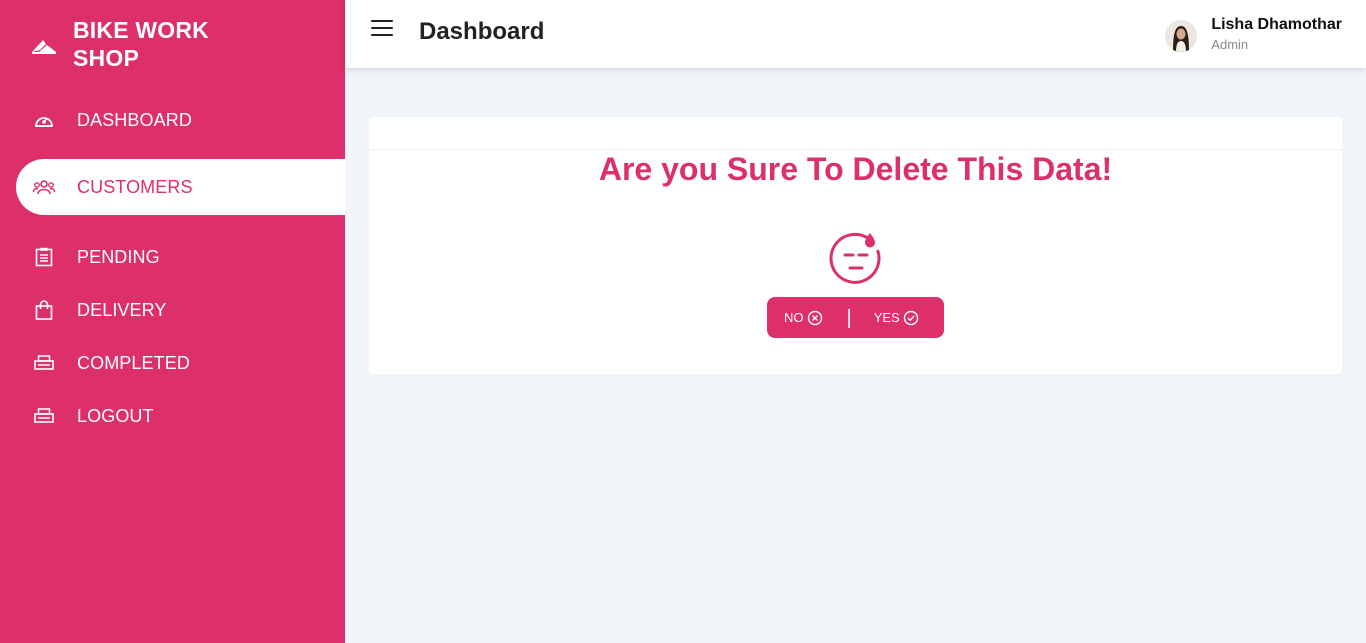 The image size is (1366, 643). I want to click on confirm-title: Are you Sure To Delete This Data!, so click(855, 169).